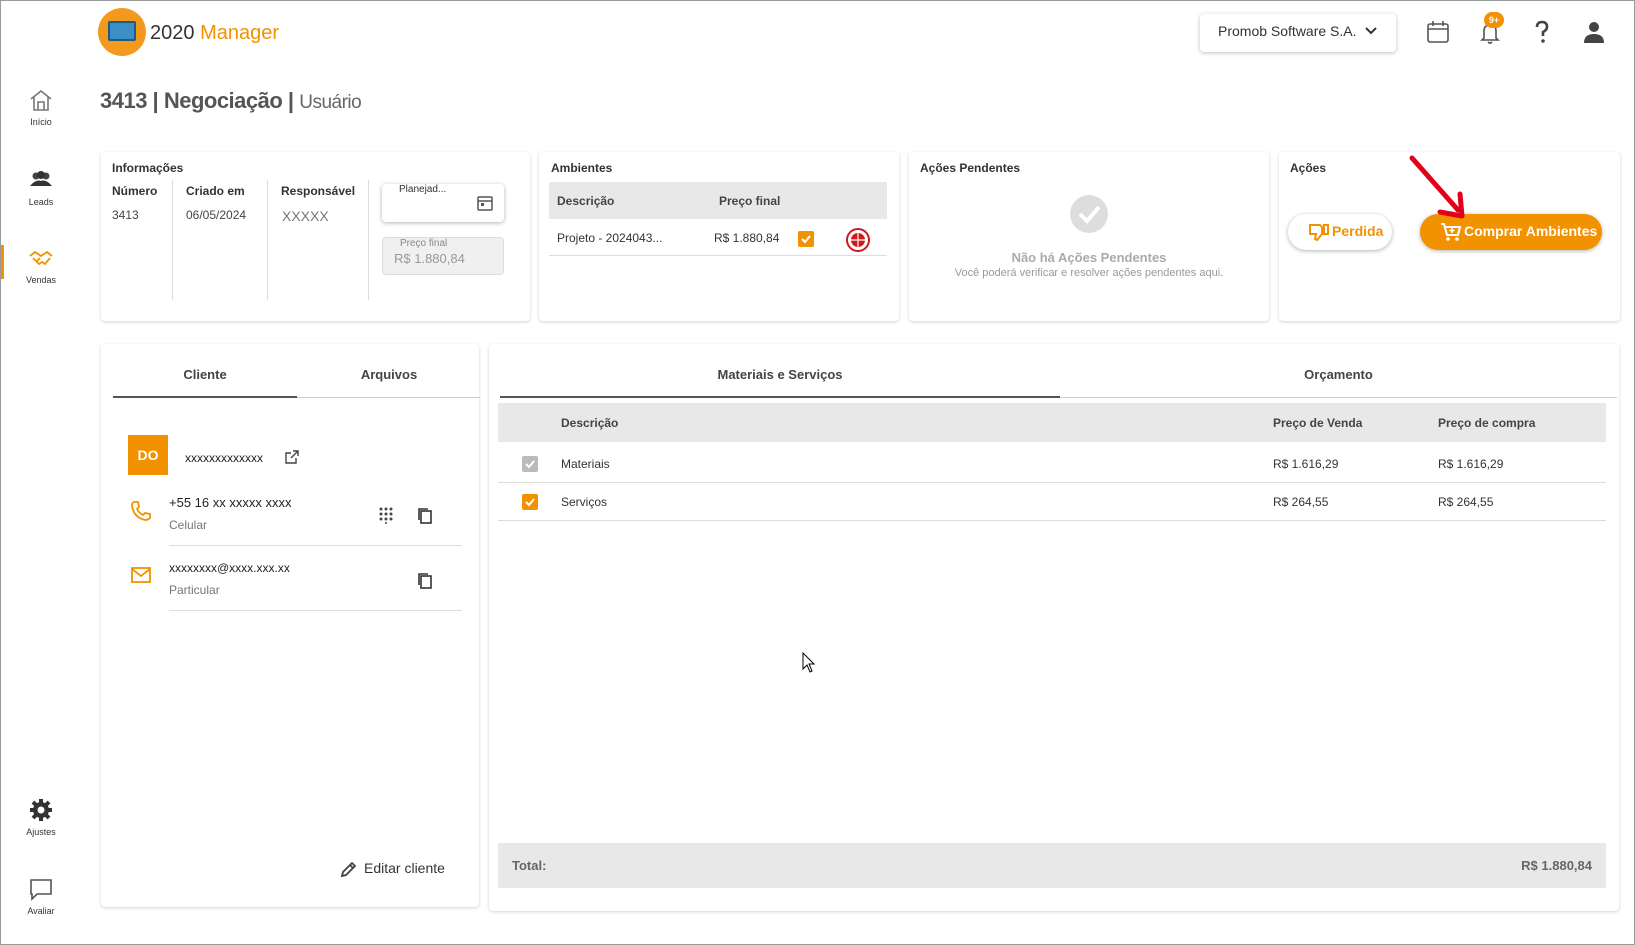 The width and height of the screenshot is (1635, 945). I want to click on sidebar-item-ajustes: Ajustes, so click(41, 816).